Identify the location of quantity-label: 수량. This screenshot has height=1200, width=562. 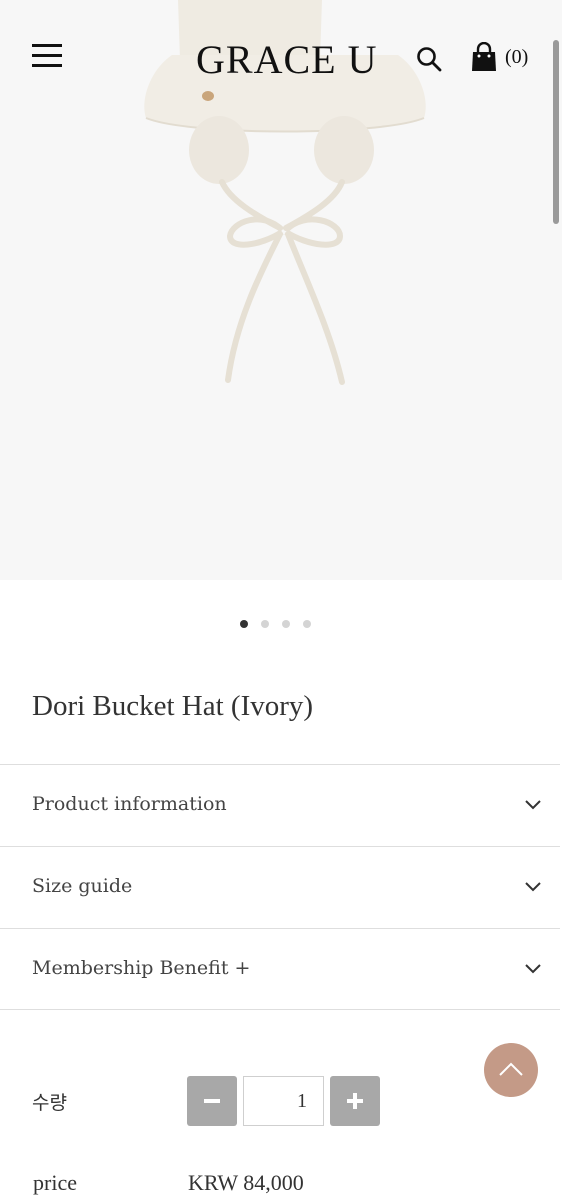
(49, 1103).